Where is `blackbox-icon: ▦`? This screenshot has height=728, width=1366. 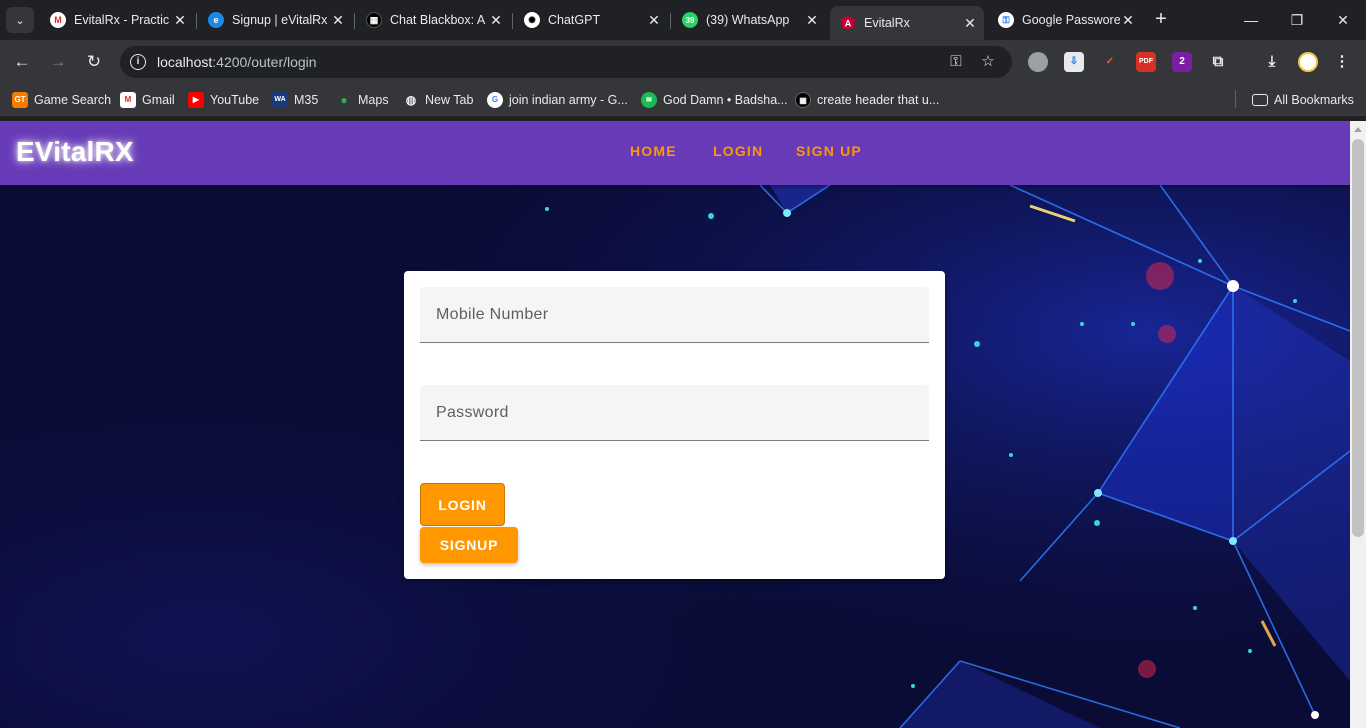 blackbox-icon: ▦ is located at coordinates (803, 100).